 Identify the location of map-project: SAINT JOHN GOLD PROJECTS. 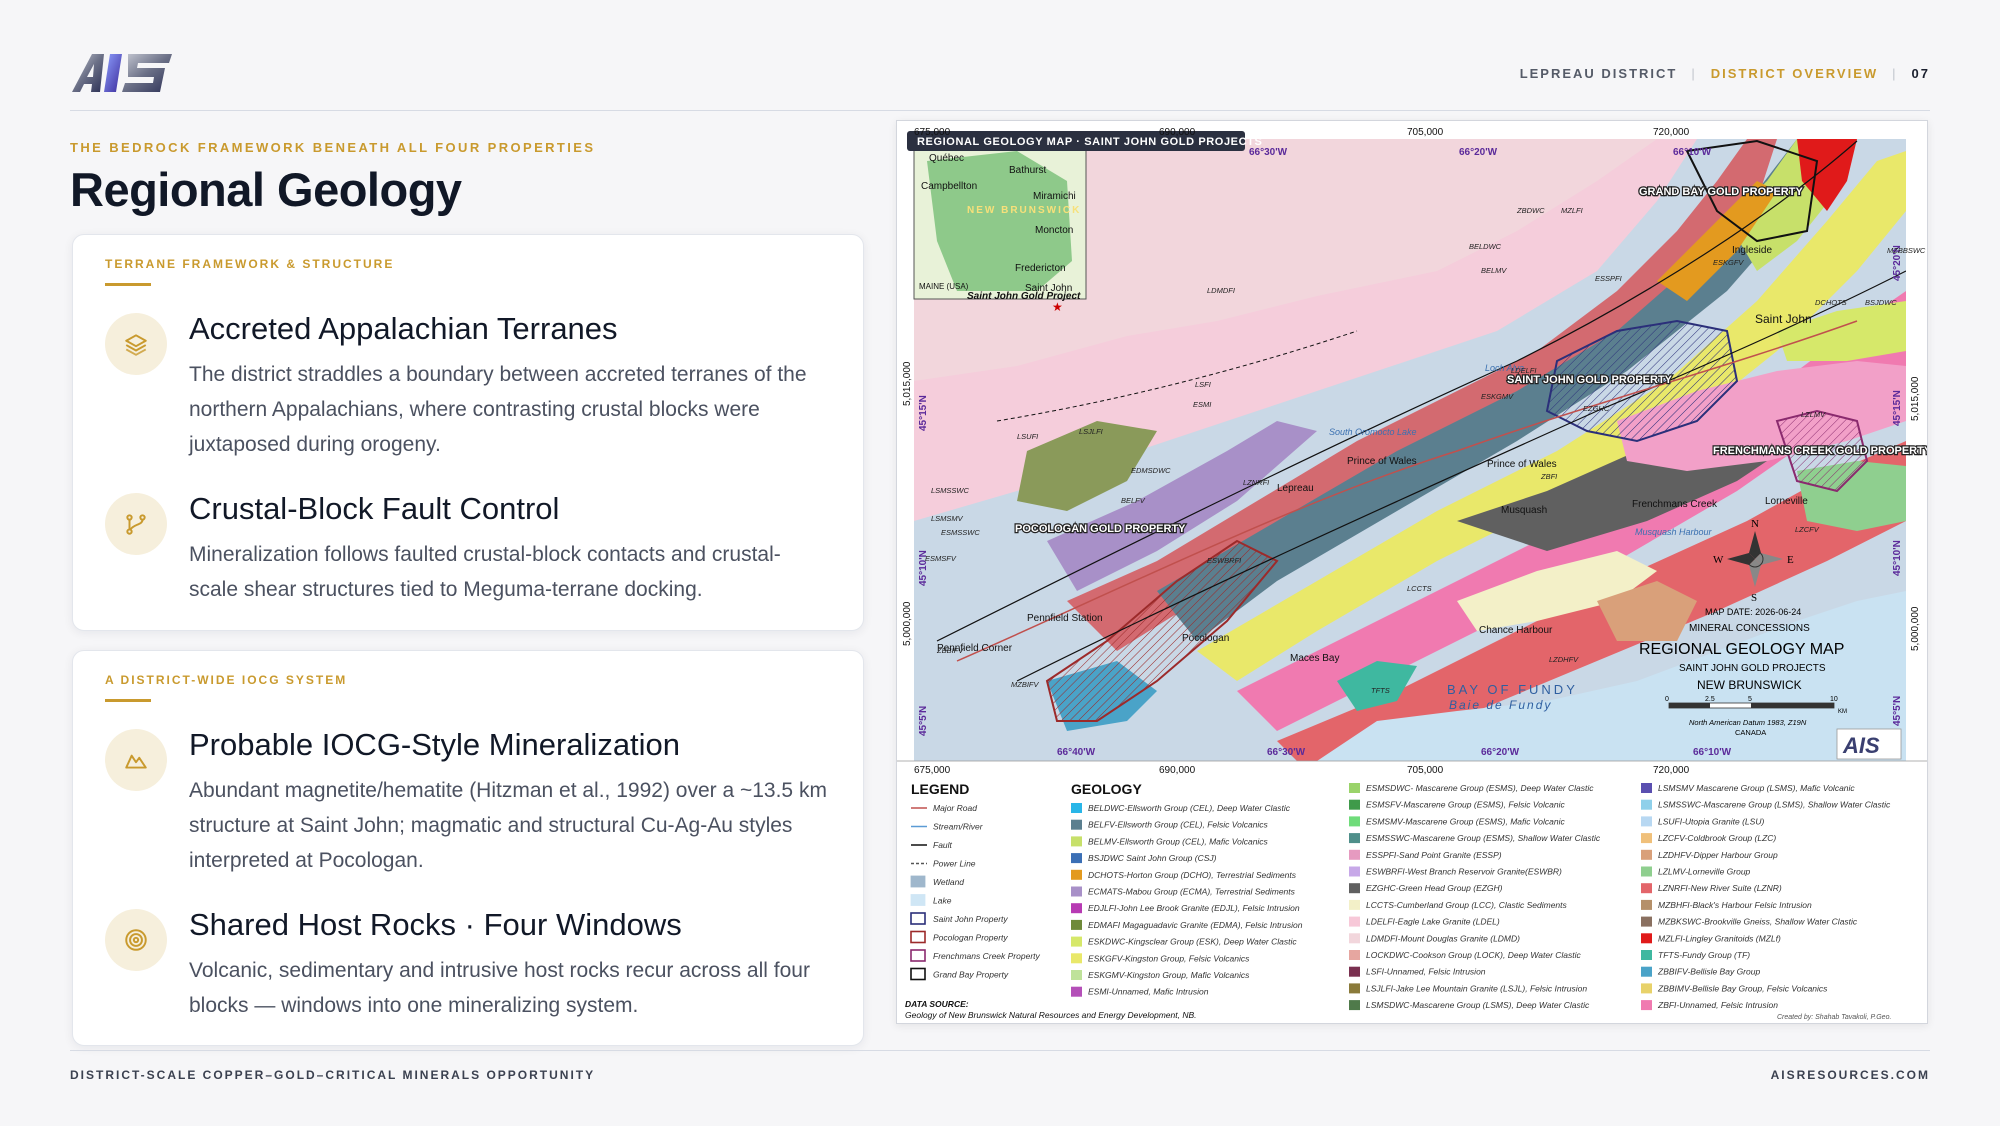
(1752, 668).